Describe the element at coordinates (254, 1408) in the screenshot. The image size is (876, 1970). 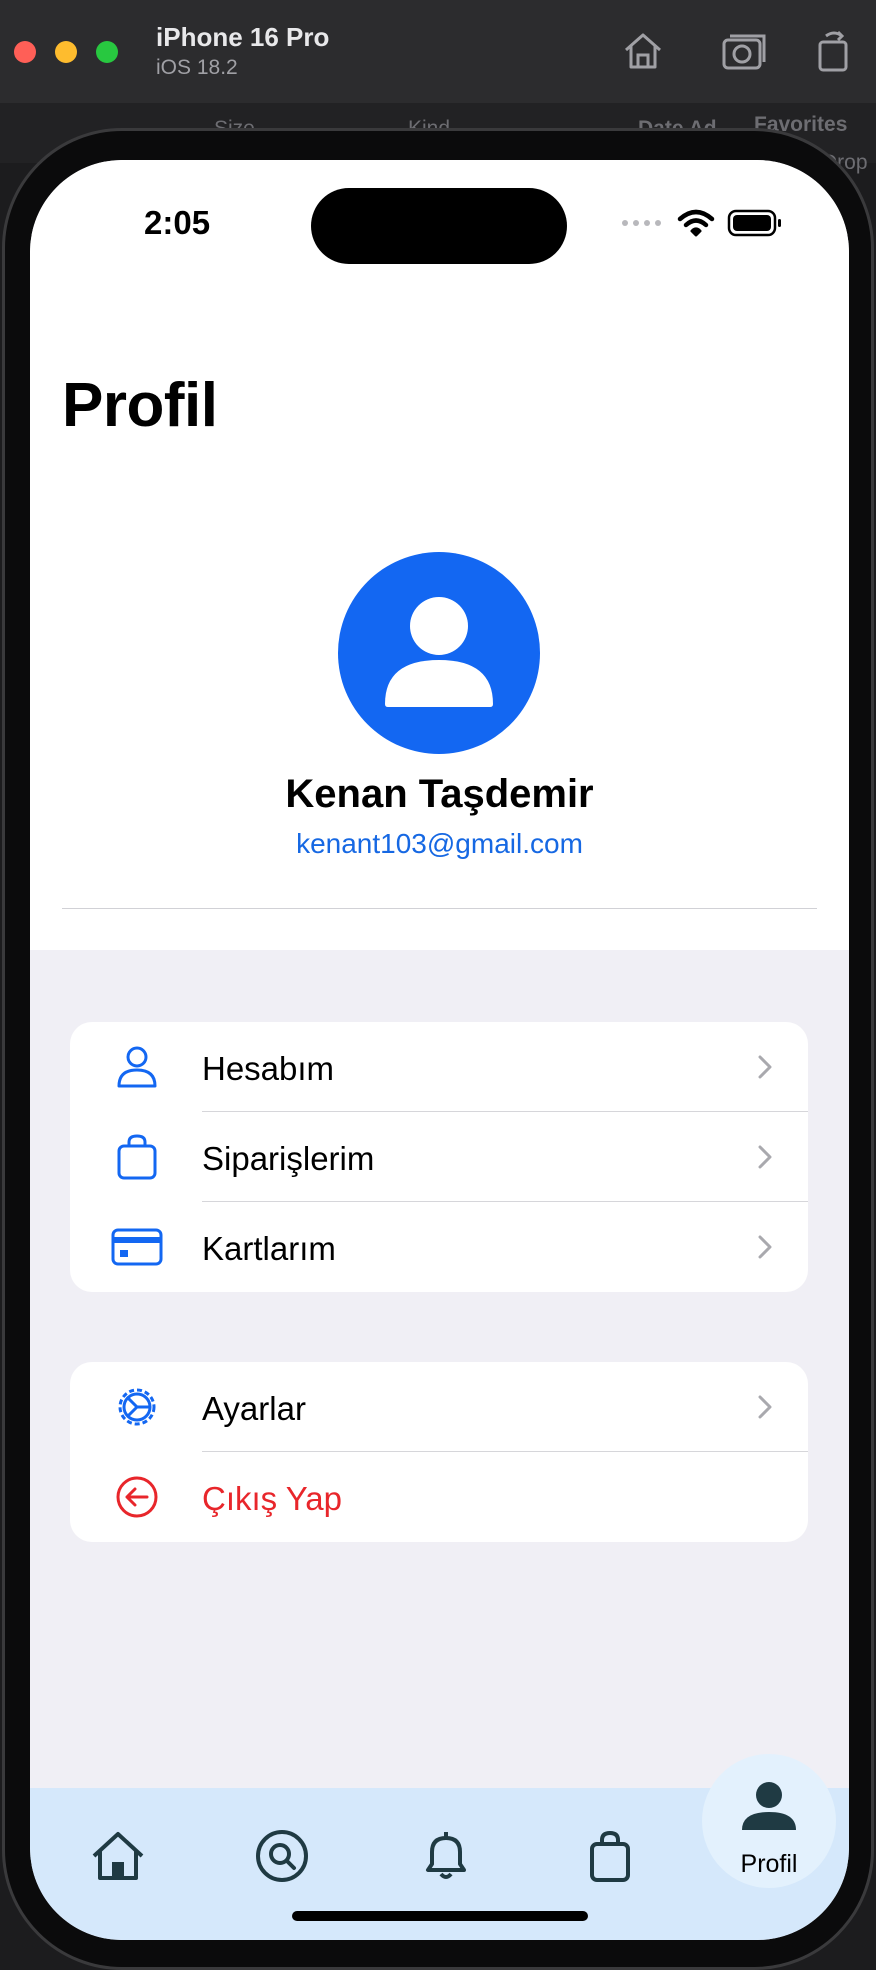
I see `menu-item-label: Ayarlar` at that location.